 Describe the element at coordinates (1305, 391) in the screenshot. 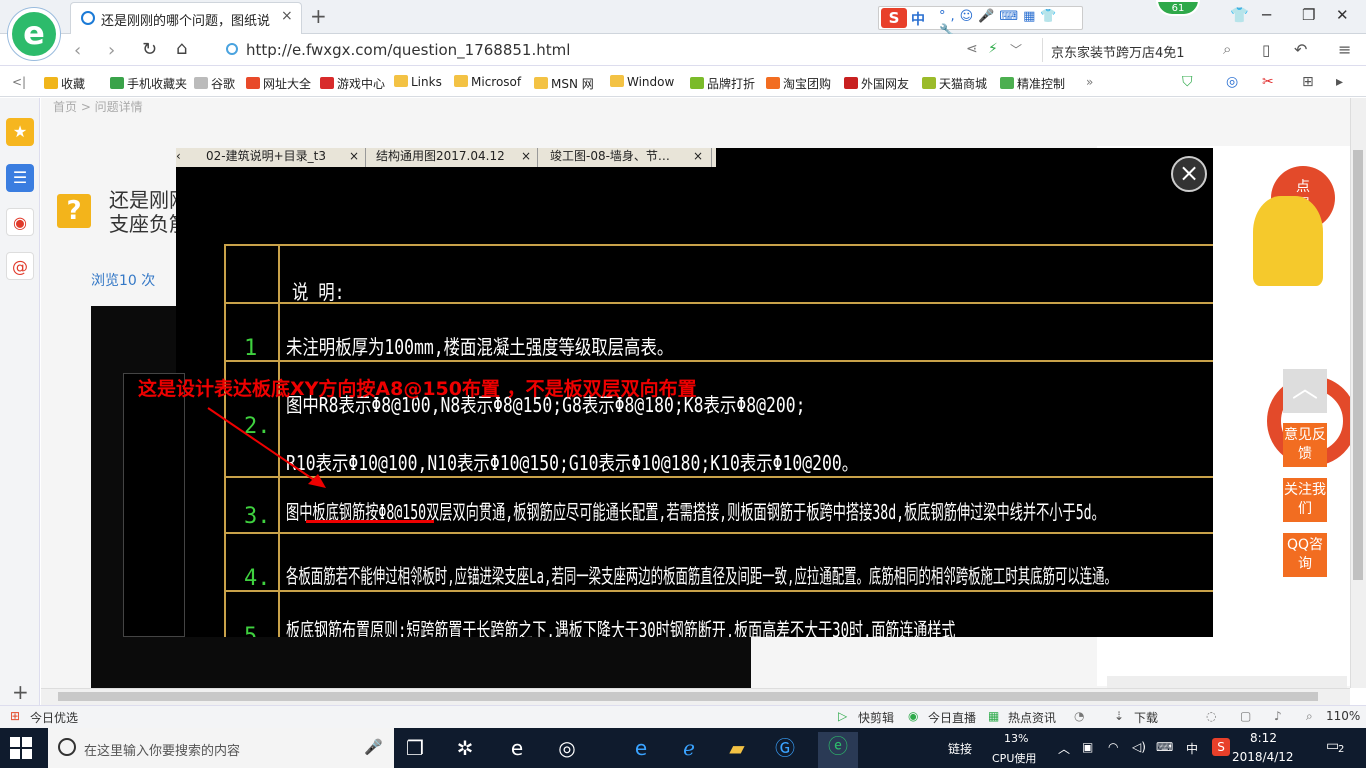

I see `back-to-top-button: ︿` at that location.